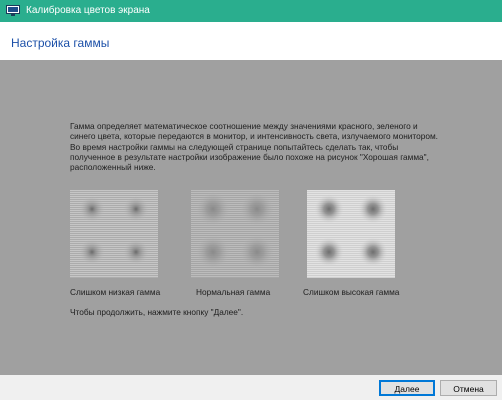 This screenshot has width=502, height=400. I want to click on gamma-sample-low-label: Слишком низкая гамма, so click(115, 292).